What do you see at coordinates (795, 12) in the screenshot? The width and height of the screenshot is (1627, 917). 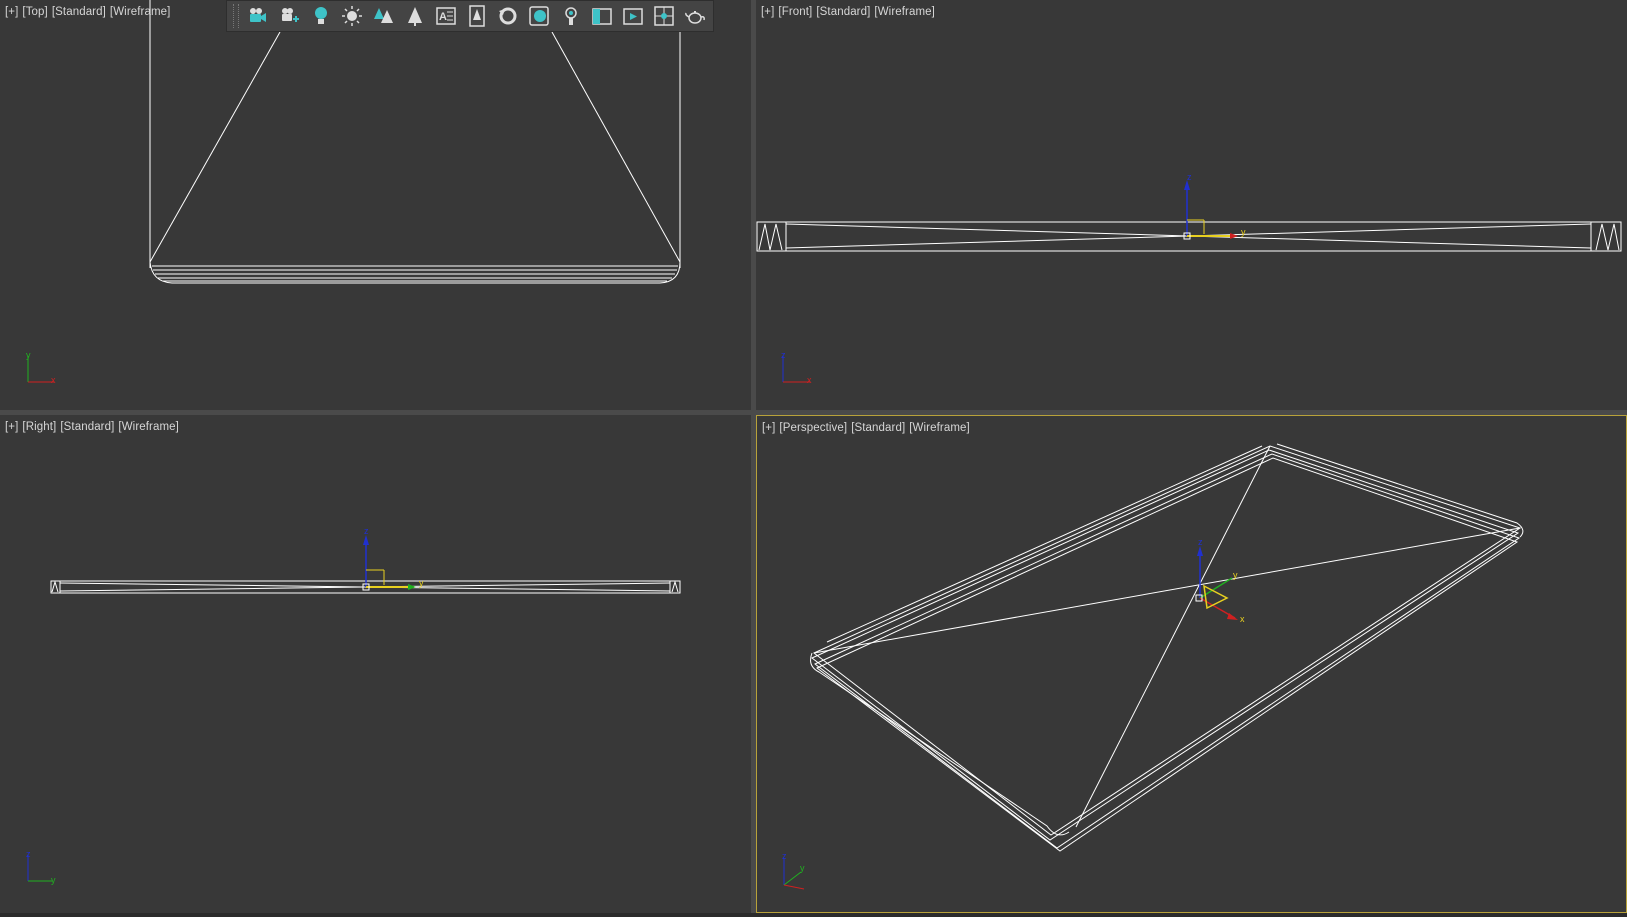 I see `view-type-menu: [Front]` at bounding box center [795, 12].